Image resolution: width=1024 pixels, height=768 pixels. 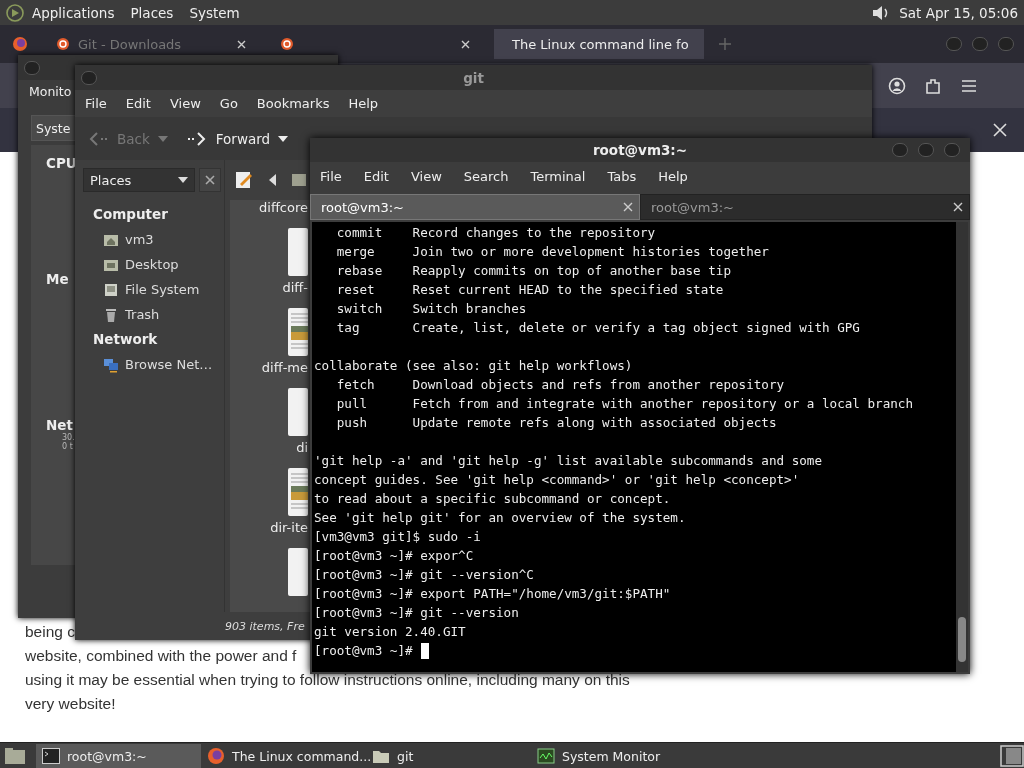 What do you see at coordinates (228, 103) in the screenshot?
I see `menu-item: Go` at bounding box center [228, 103].